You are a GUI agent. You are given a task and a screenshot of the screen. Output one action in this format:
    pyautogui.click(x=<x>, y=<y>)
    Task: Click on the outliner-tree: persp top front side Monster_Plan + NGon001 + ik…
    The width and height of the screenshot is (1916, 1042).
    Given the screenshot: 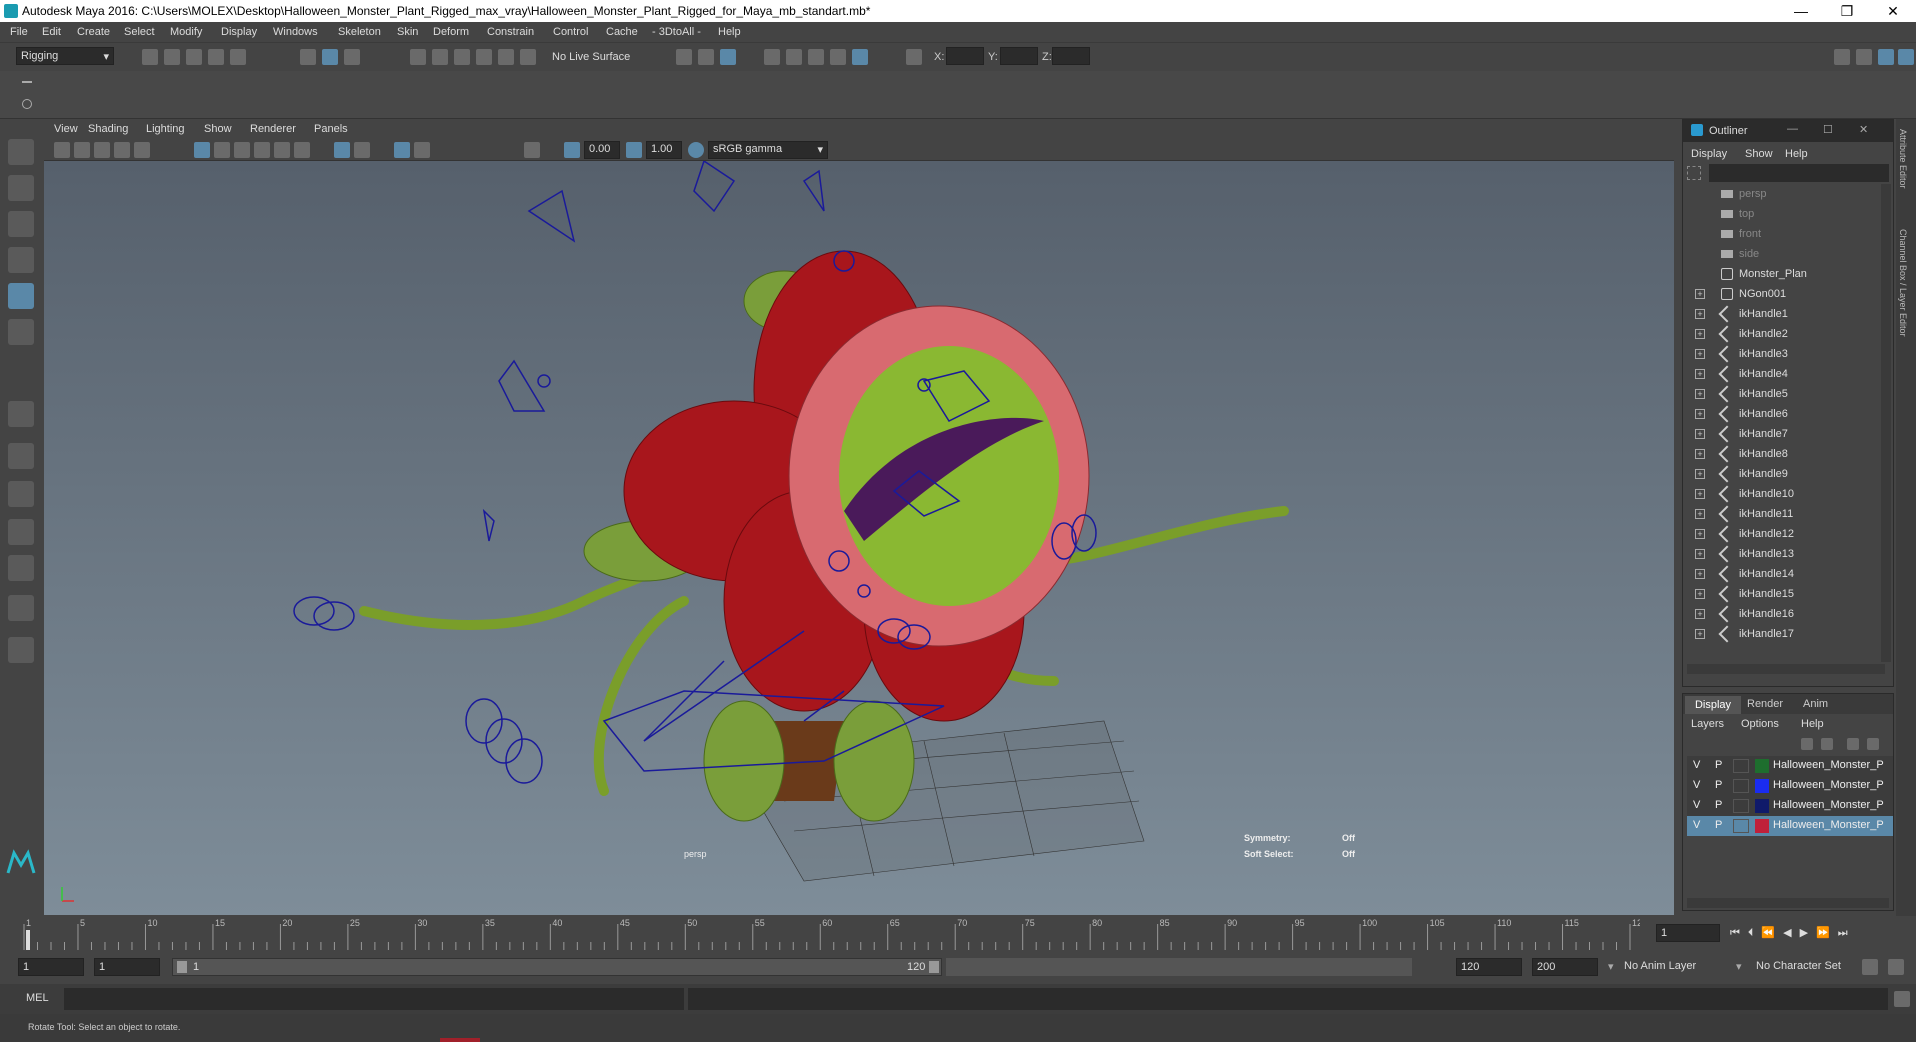 What is the action you would take?
    pyautogui.click(x=1782, y=423)
    